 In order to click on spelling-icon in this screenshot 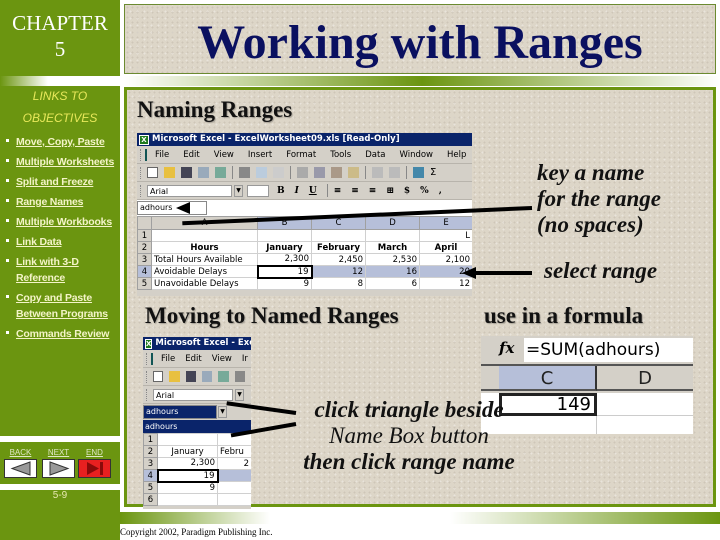, I will do `click(278, 172)`.